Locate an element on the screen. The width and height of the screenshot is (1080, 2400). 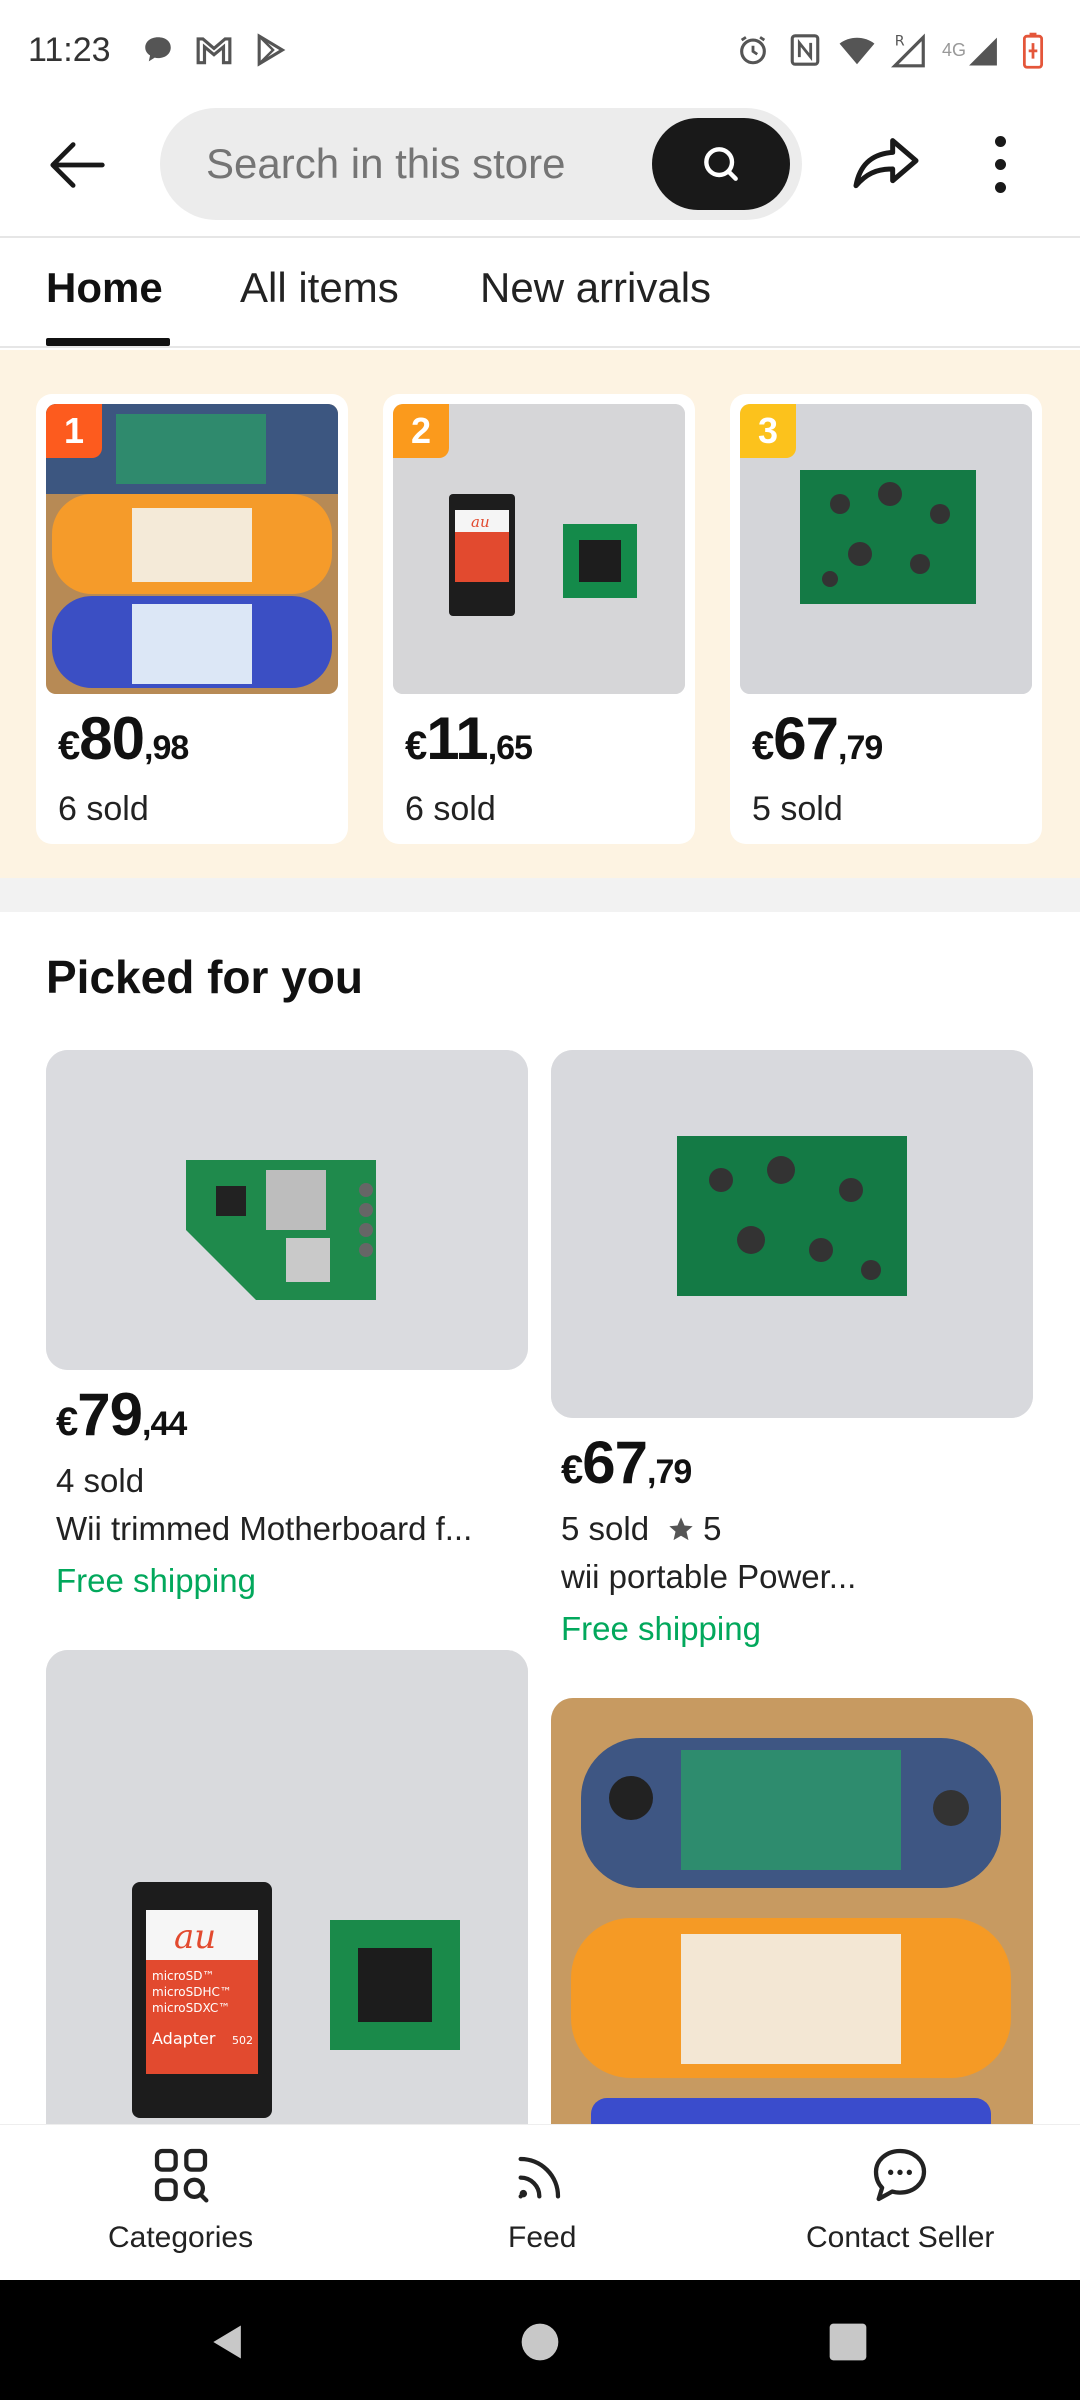
network-type: 4G is located at coordinates (953, 49).